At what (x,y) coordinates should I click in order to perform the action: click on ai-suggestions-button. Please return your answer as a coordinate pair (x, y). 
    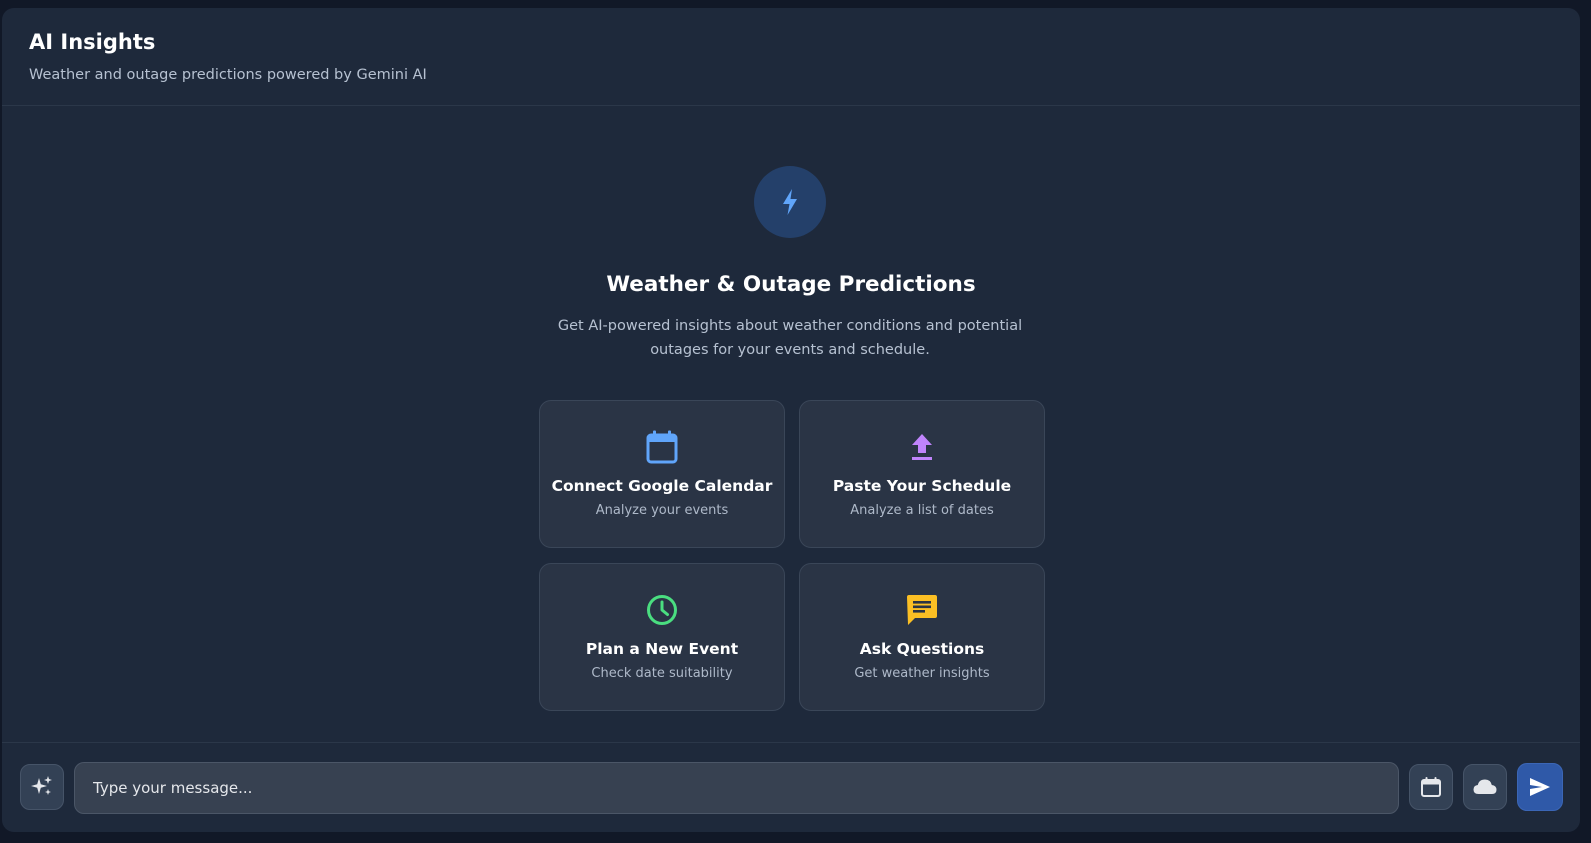
    Looking at the image, I should click on (42, 787).